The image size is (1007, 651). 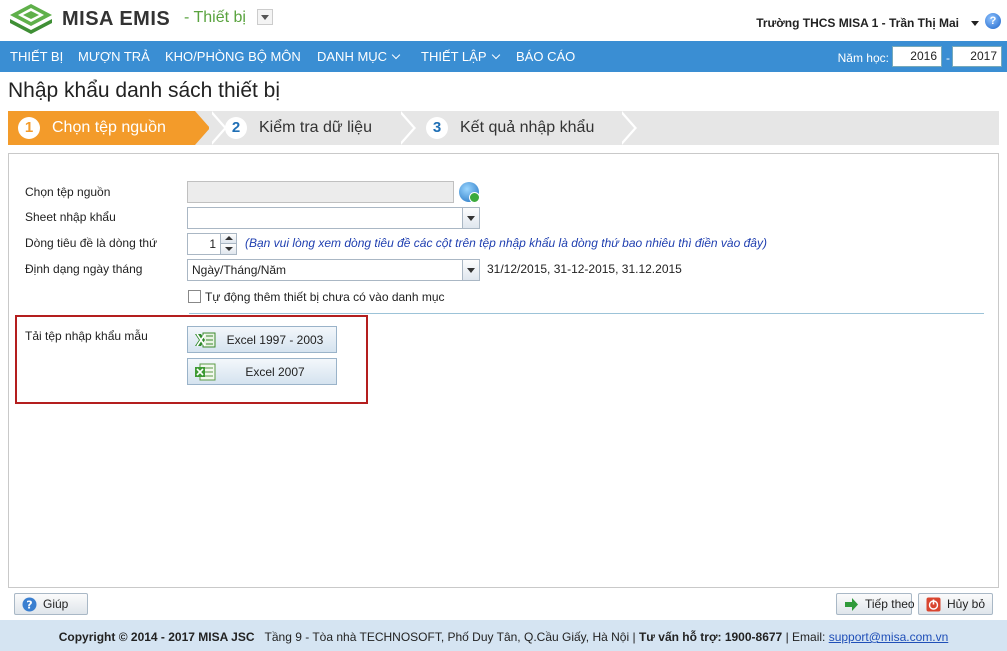 I want to click on template-download-label: Tải tệp nhập khẩu mẫu, so click(x=86, y=336).